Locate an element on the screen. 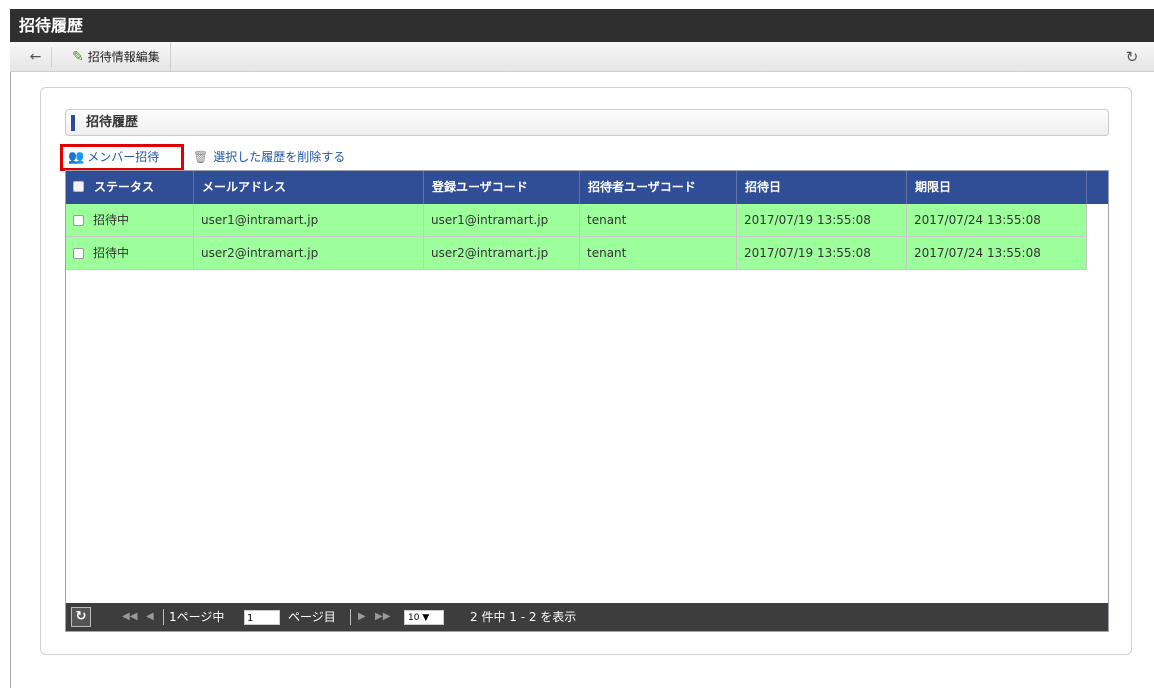 Image resolution: width=1154 pixels, height=688 pixels. arrow-left-icon: ← is located at coordinates (35, 57).